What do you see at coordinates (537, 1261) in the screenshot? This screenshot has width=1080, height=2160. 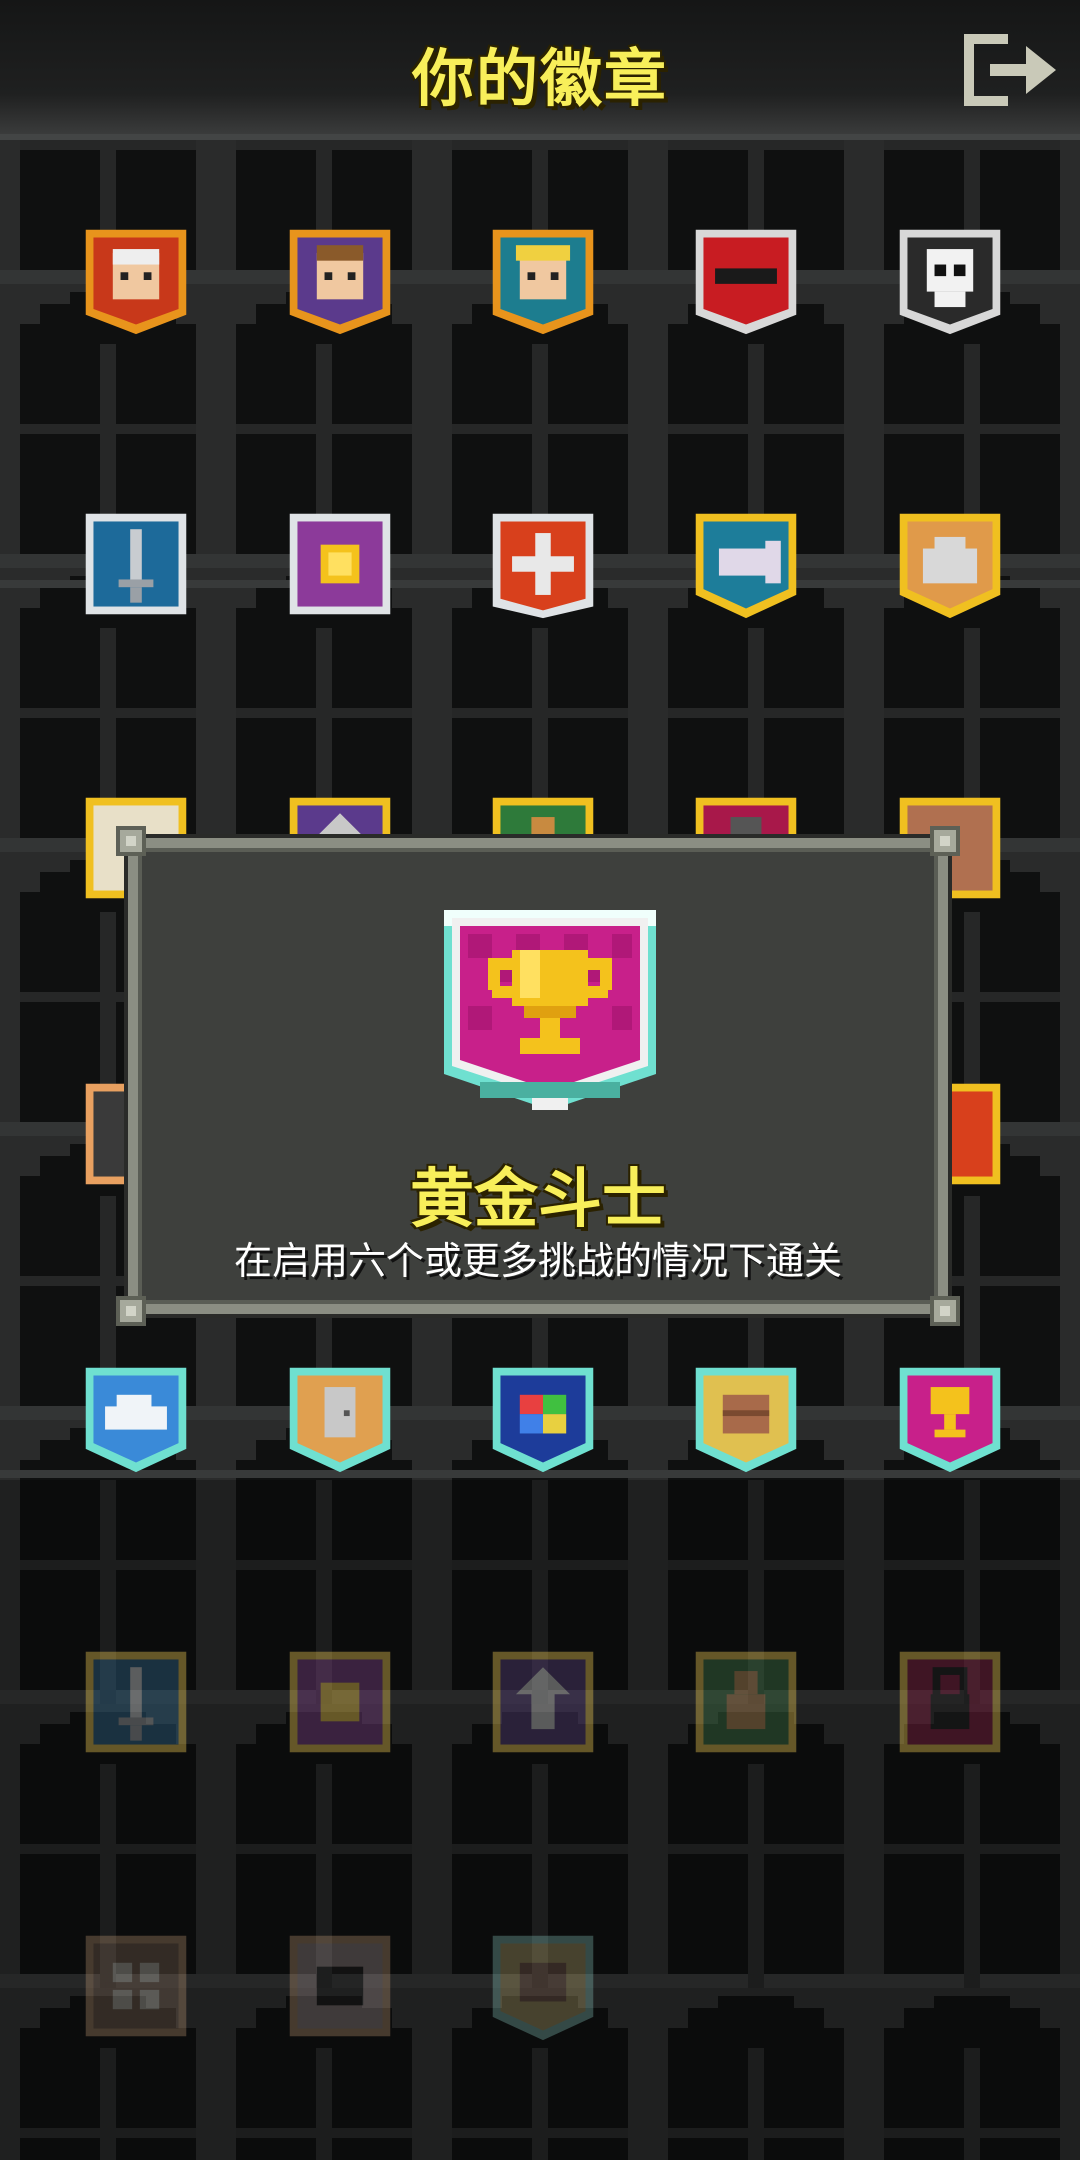 I see `badge-description: 在启用六个或更多挑战的情况下通关` at bounding box center [537, 1261].